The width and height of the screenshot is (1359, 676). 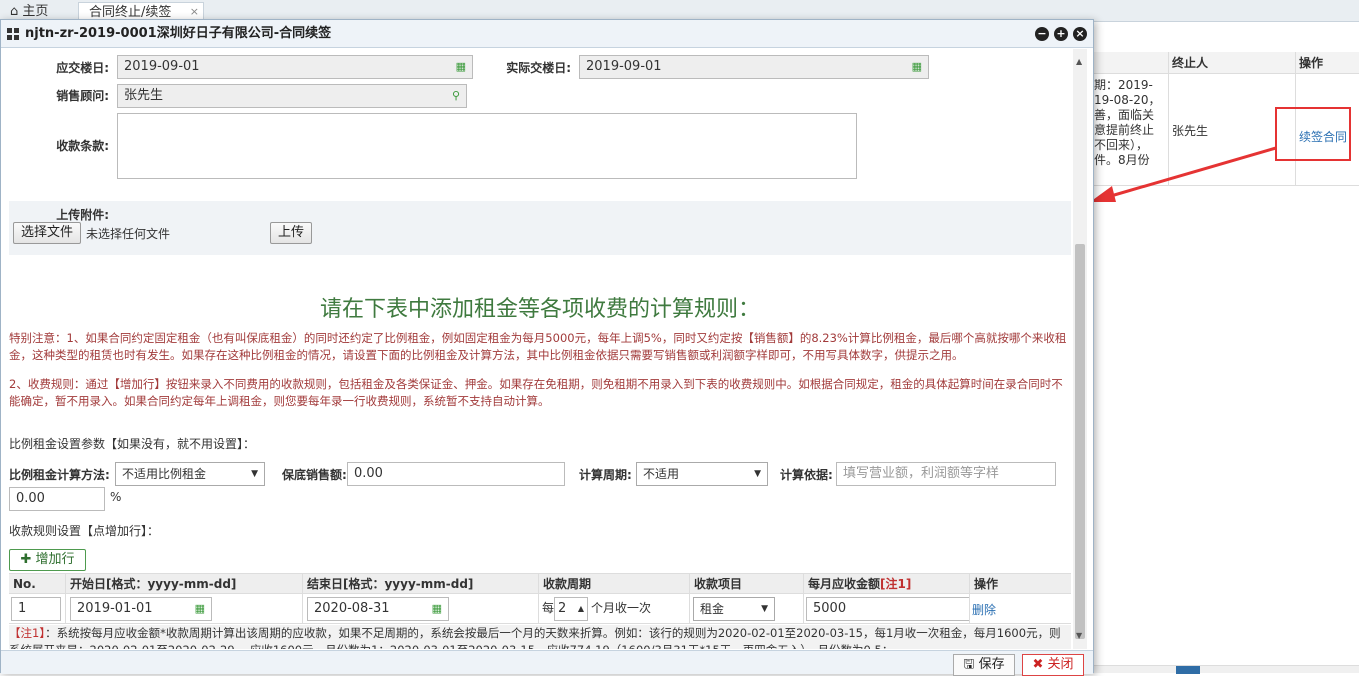 What do you see at coordinates (1061, 34) in the screenshot?
I see `maximize-icon: +` at bounding box center [1061, 34].